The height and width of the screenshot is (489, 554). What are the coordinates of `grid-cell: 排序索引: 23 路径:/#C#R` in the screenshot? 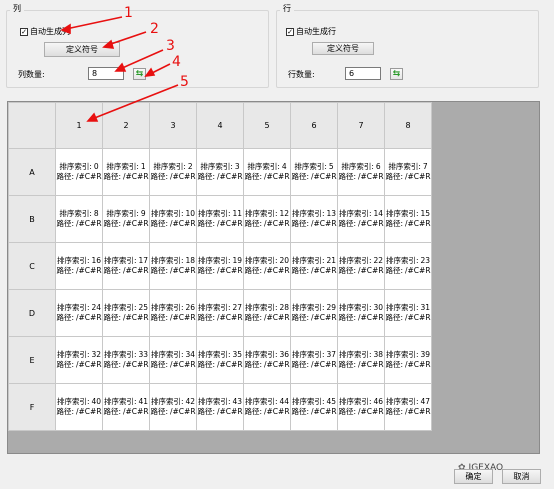 It's located at (408, 266).